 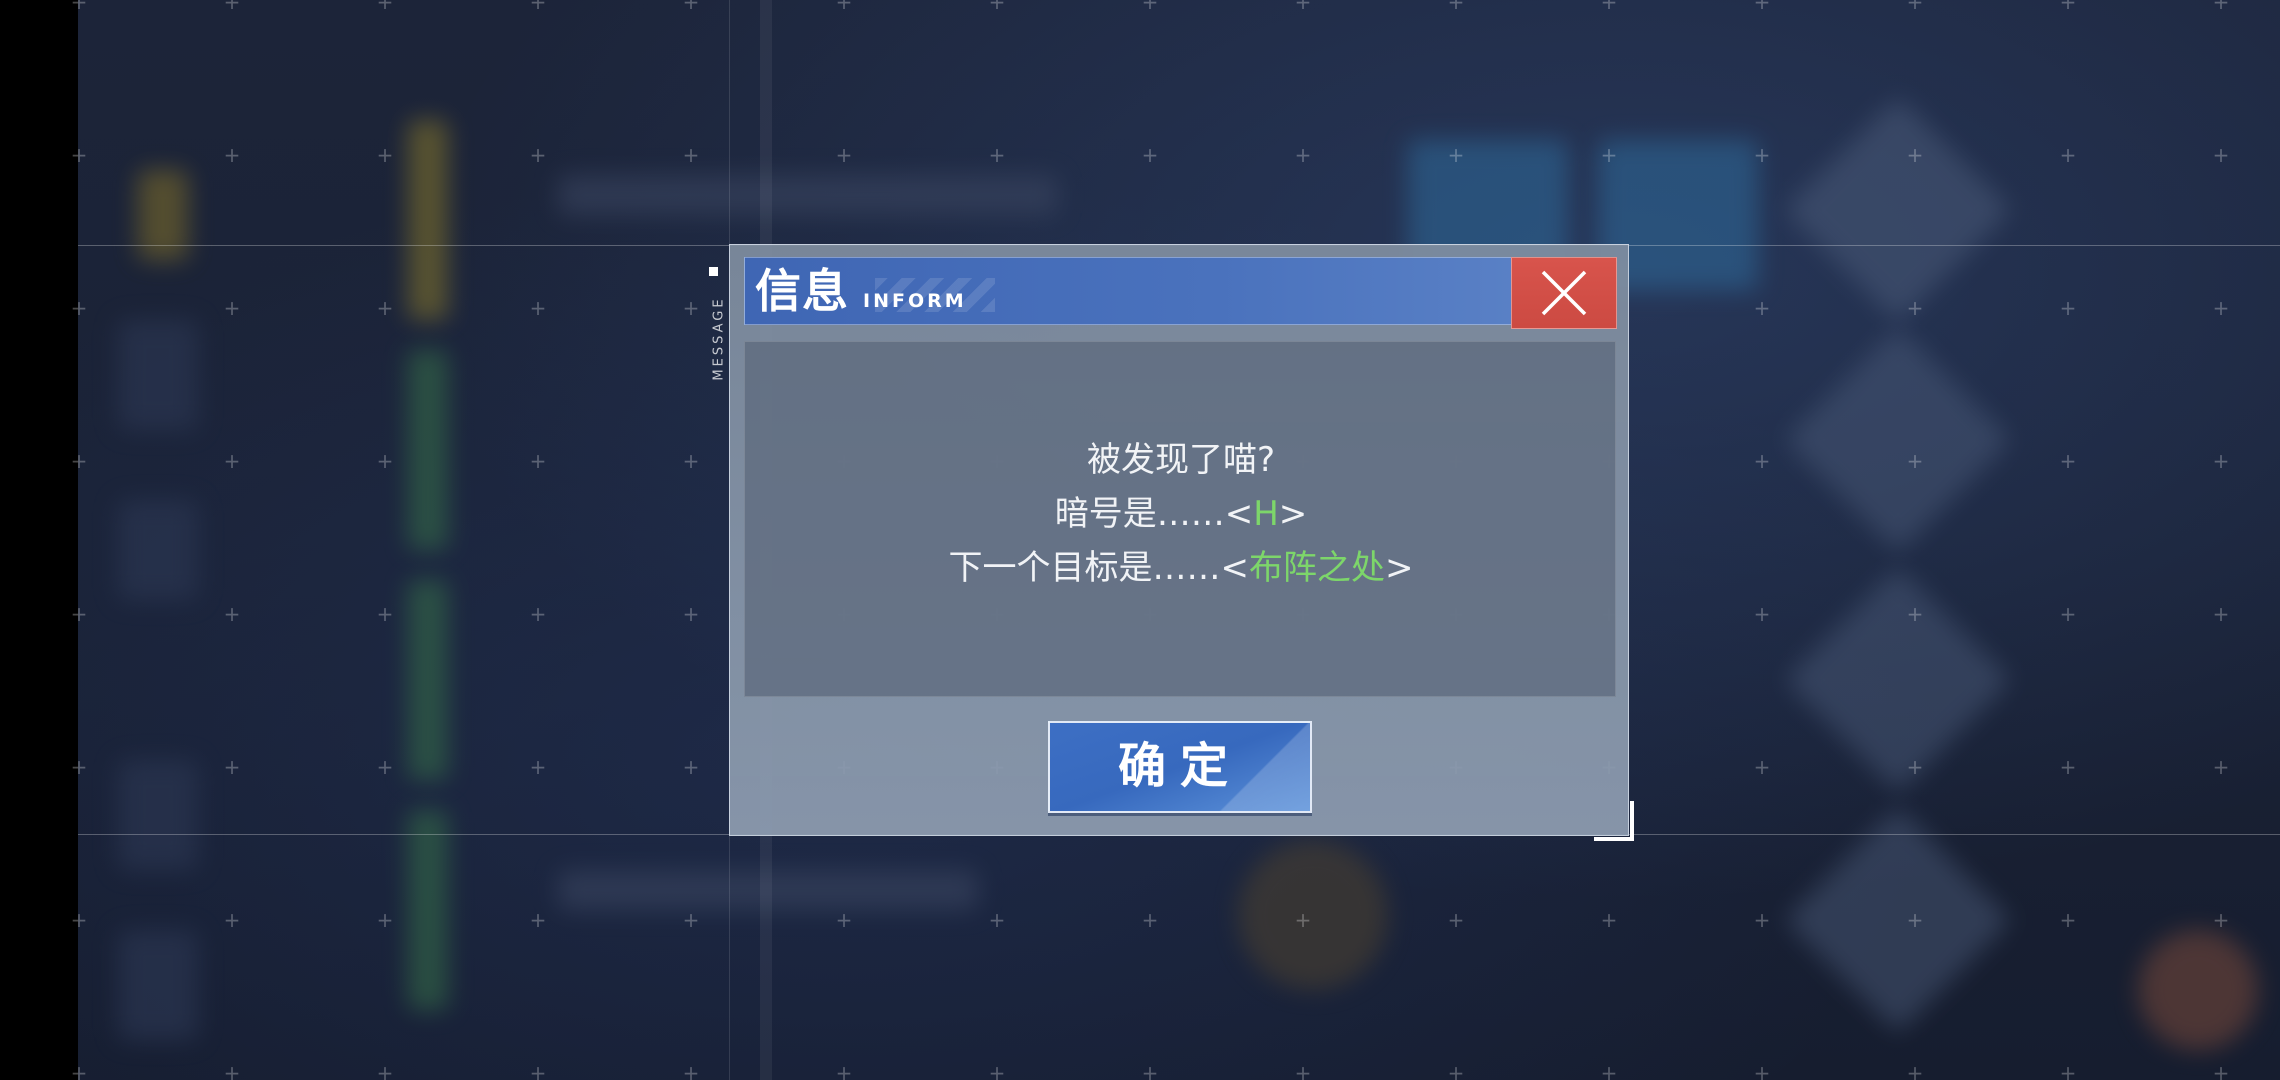 I want to click on message-line: 暗号是……<H>, so click(x=1181, y=514).